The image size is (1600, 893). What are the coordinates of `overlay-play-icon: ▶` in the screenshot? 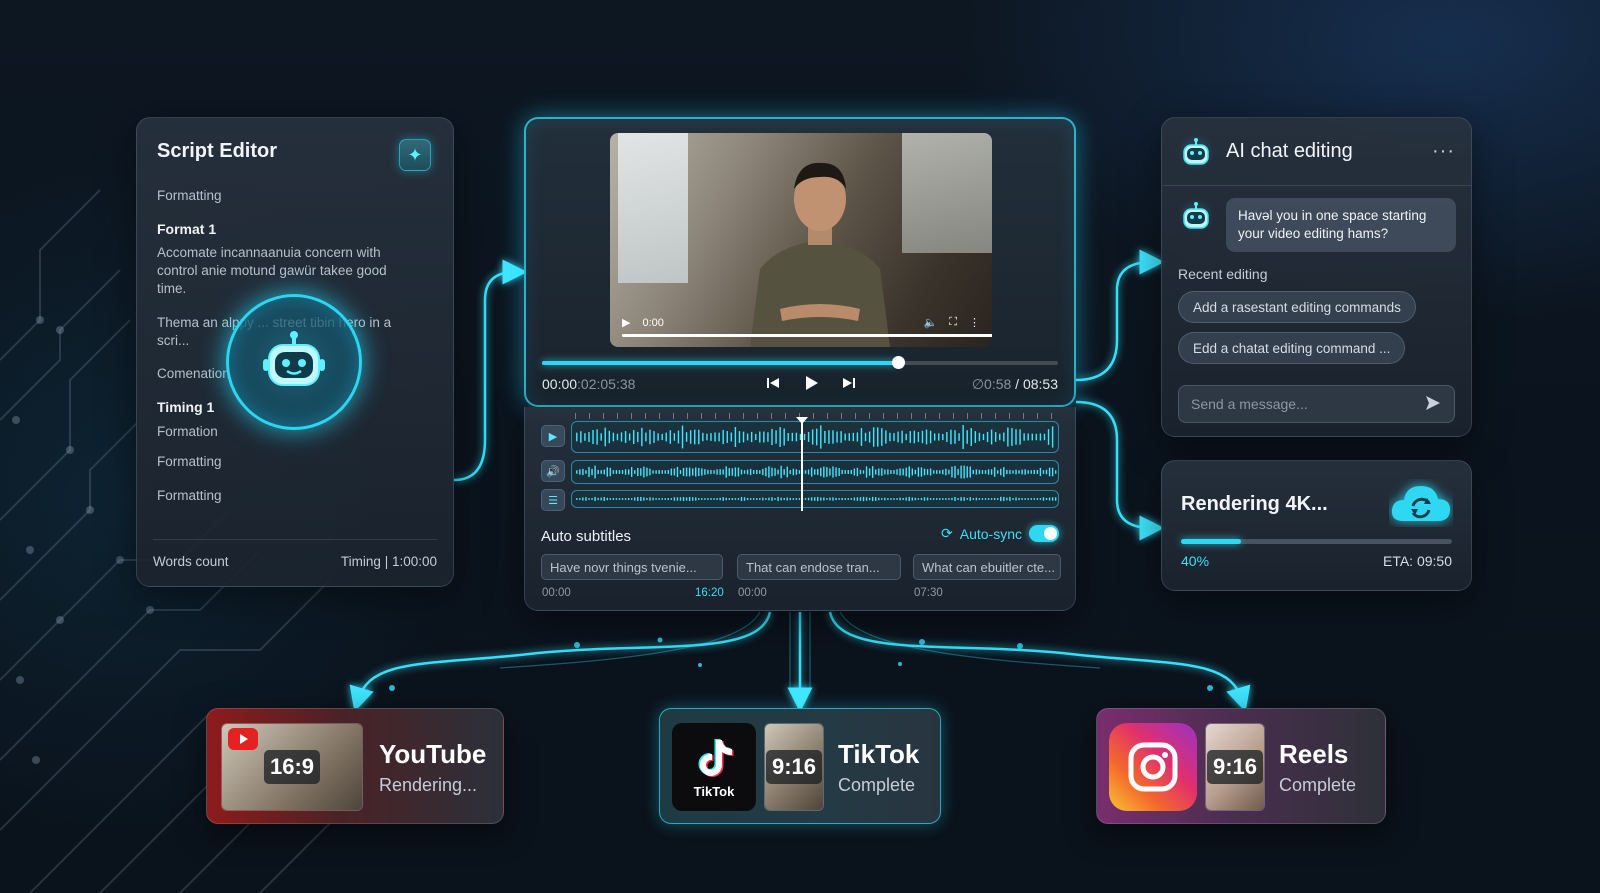 It's located at (626, 322).